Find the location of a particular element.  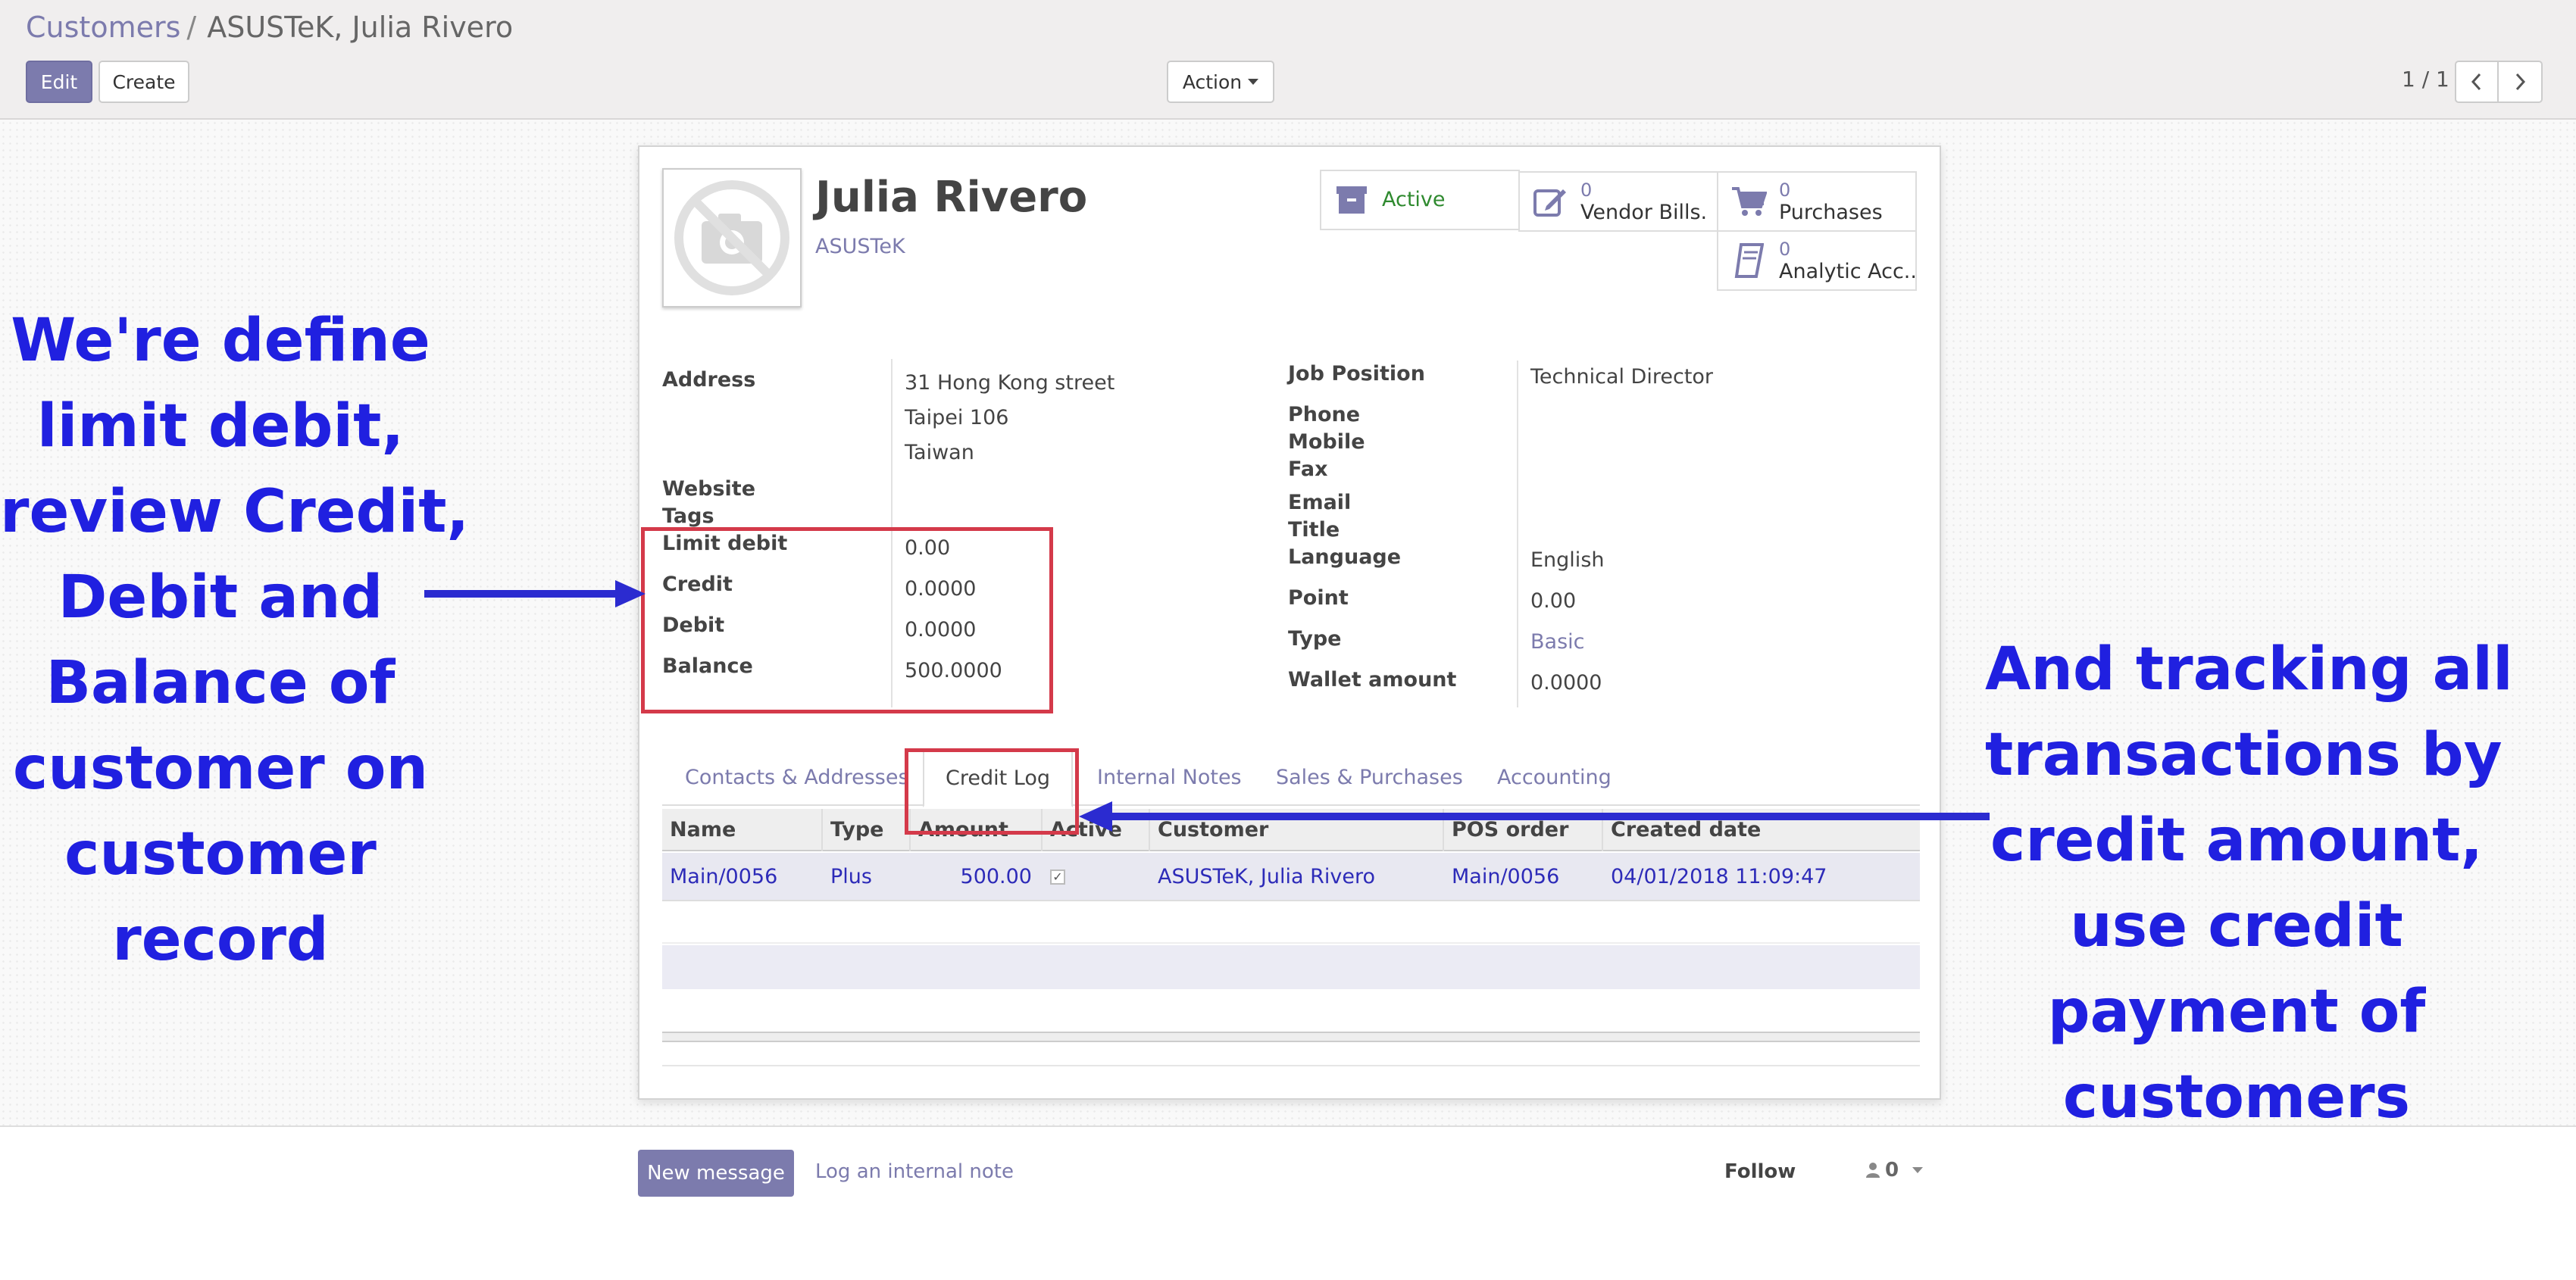

breadcrumb-current: ASUSTeK, Julia Rivero is located at coordinates (361, 27).